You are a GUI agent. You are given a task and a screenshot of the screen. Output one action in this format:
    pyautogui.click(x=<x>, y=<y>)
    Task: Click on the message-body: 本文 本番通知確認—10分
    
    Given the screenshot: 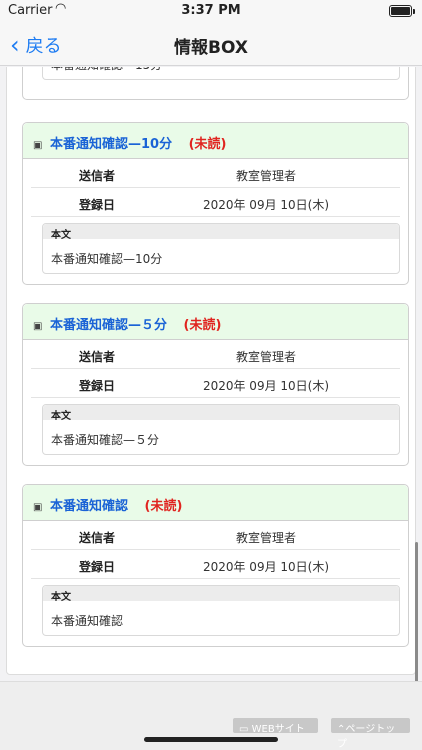 What is the action you would take?
    pyautogui.click(x=221, y=248)
    